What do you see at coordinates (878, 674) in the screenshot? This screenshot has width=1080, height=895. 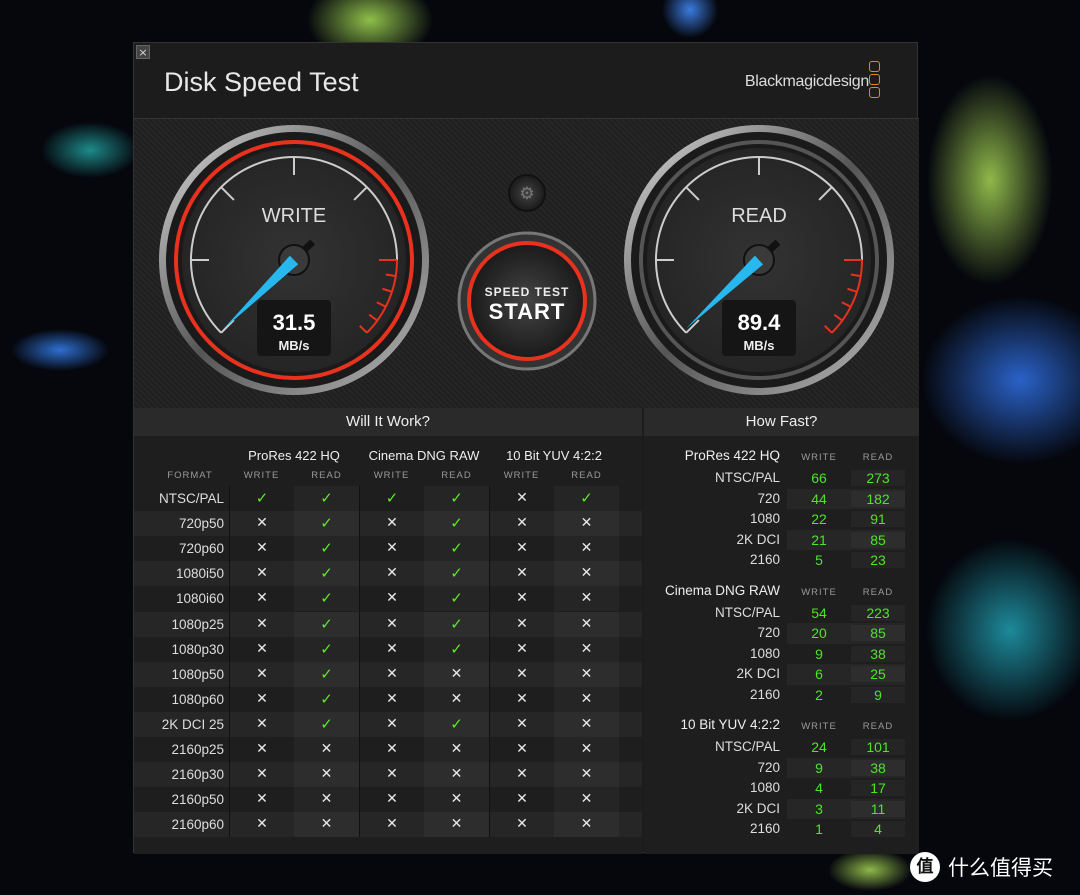 I see `read-speed: 25` at bounding box center [878, 674].